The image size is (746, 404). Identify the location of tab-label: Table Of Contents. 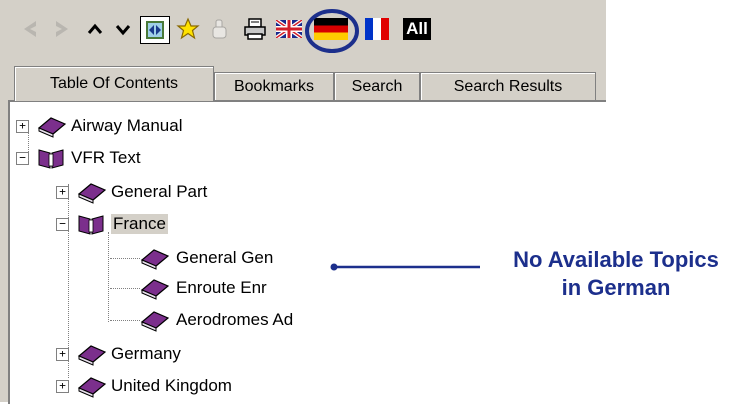
(114, 83).